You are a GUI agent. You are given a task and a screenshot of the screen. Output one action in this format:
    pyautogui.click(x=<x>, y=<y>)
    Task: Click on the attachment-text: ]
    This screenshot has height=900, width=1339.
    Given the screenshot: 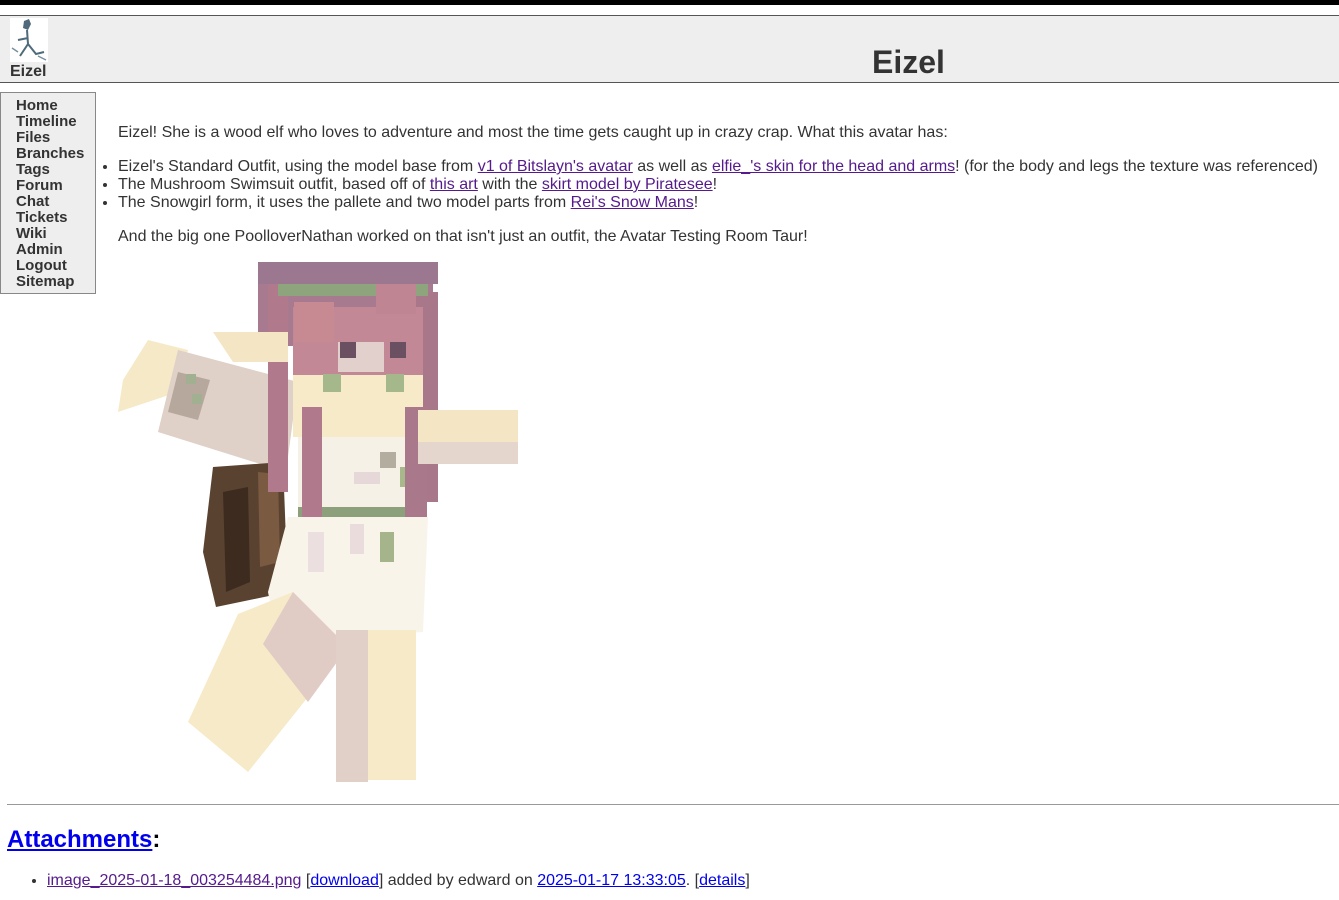 What is the action you would take?
    pyautogui.click(x=747, y=880)
    